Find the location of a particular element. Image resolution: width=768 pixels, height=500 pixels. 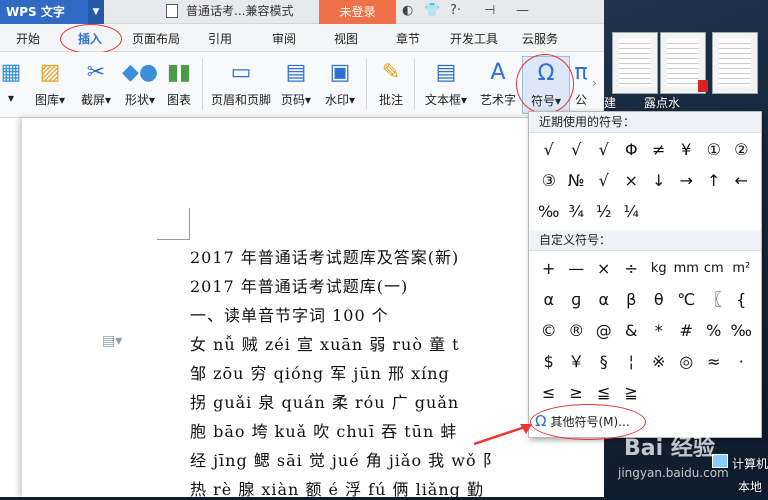

symbol-cell: @ is located at coordinates (604, 330).